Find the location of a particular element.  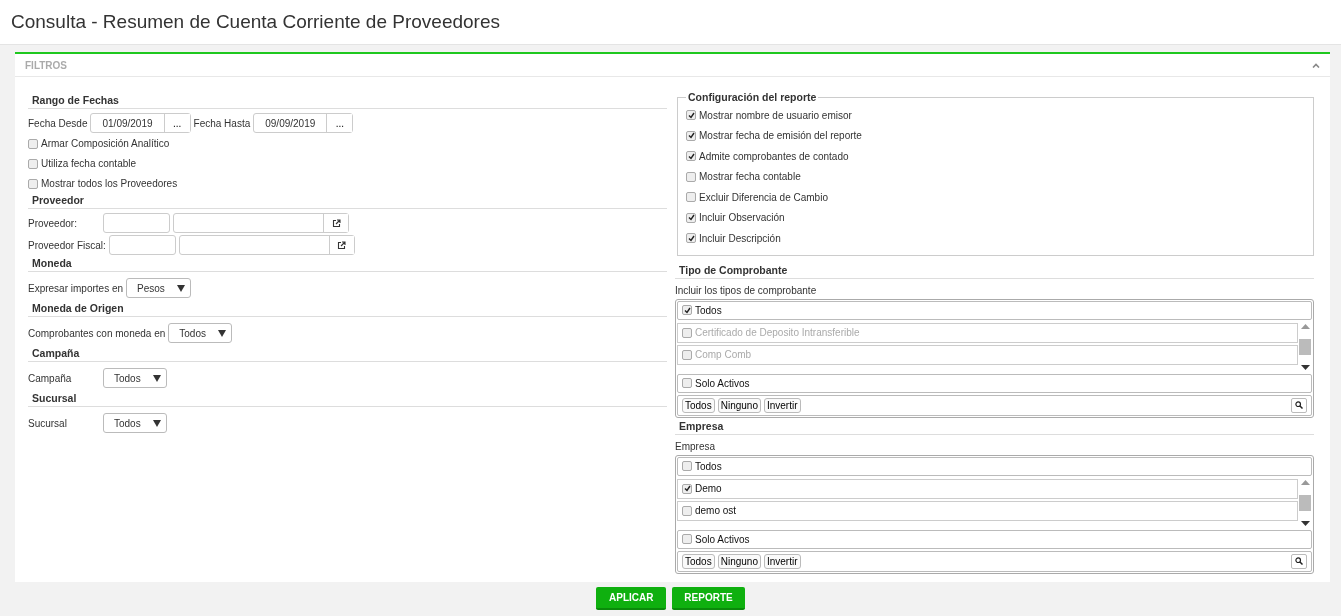

section-heading: Sucursal is located at coordinates (347, 399).